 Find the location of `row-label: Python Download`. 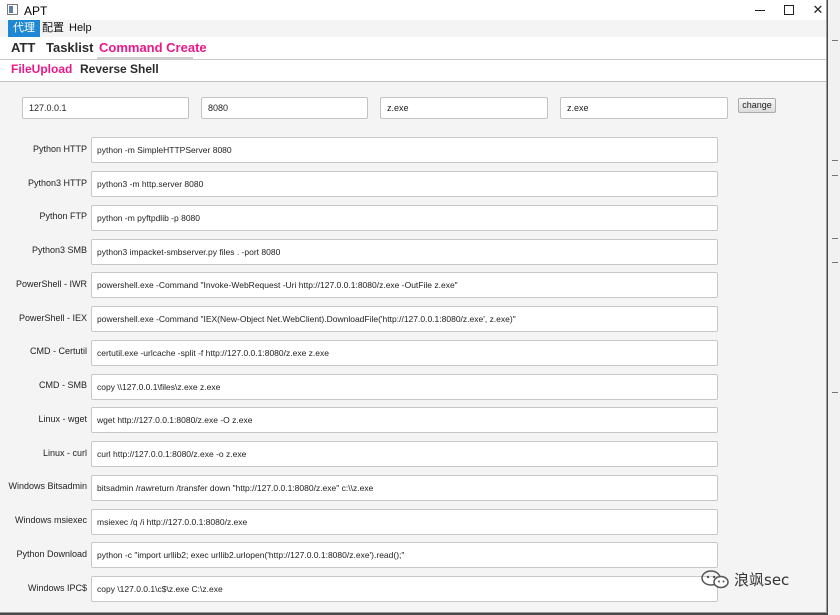

row-label: Python Download is located at coordinates (51, 554).